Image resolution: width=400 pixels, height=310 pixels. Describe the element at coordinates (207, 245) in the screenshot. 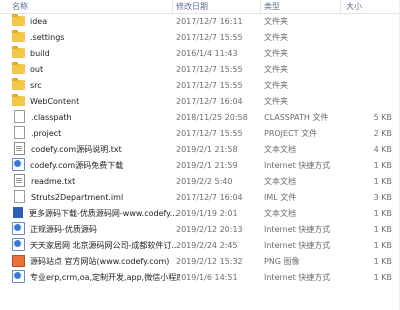

I see `file-date: 2019/2/24 2:45` at that location.